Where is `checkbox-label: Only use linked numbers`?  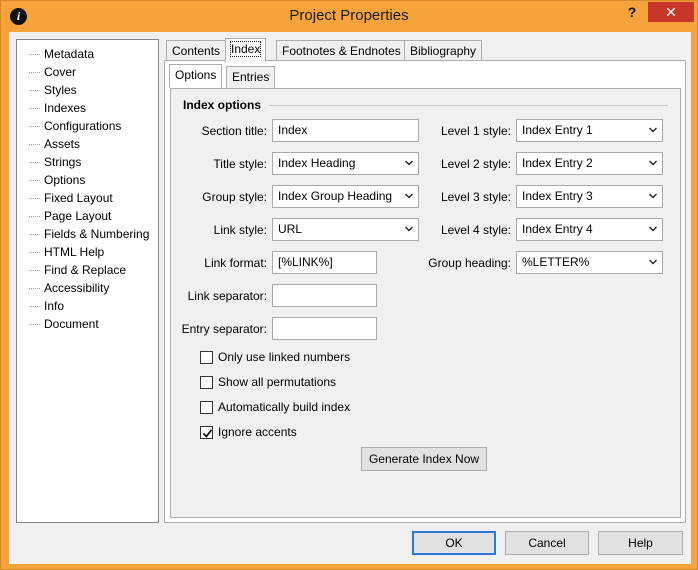 checkbox-label: Only use linked numbers is located at coordinates (284, 357).